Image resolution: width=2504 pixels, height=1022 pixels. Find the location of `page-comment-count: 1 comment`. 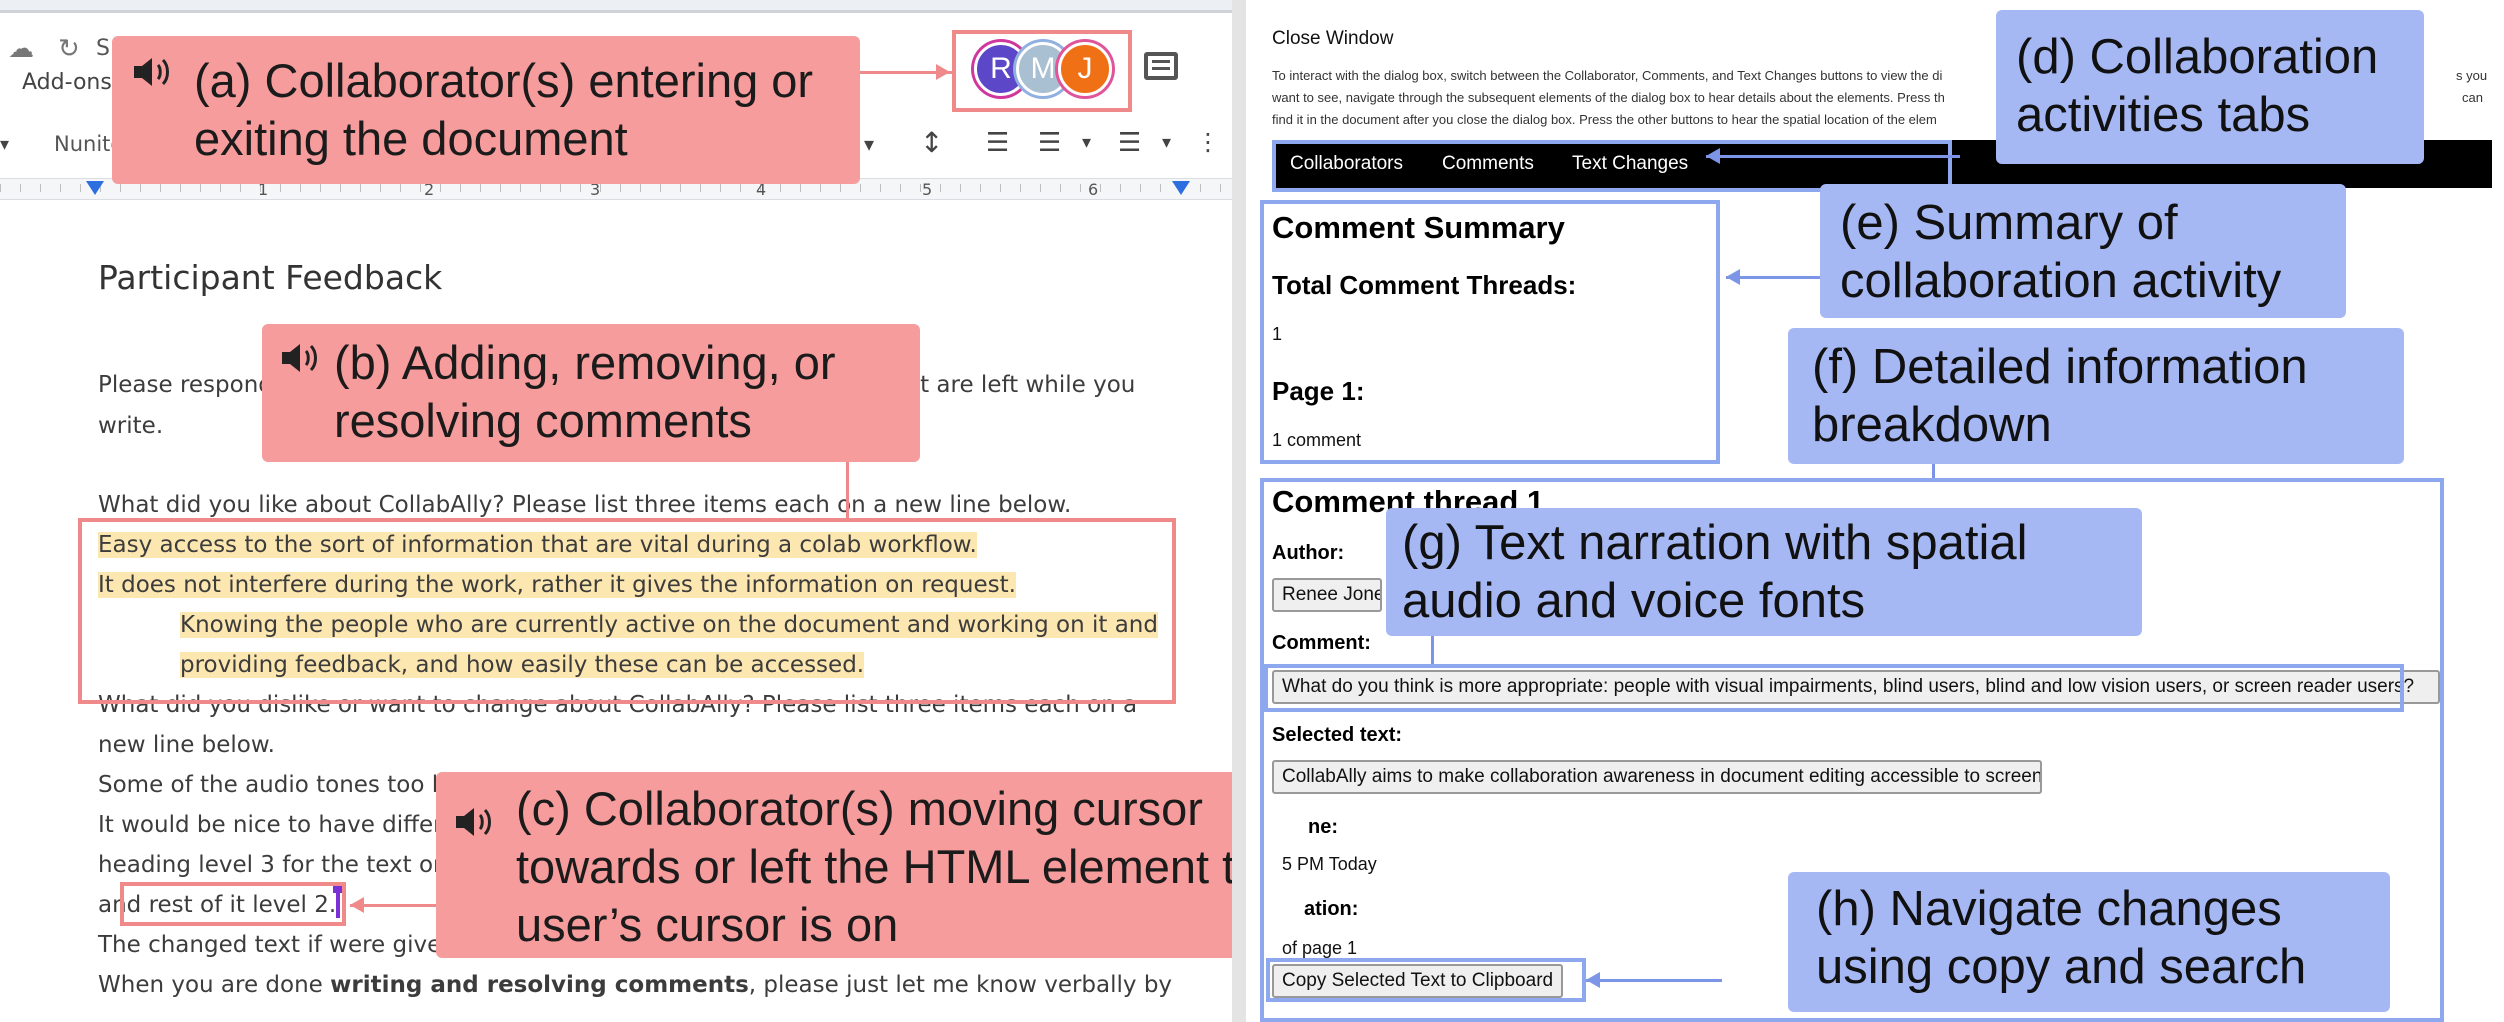

page-comment-count: 1 comment is located at coordinates (1317, 440).